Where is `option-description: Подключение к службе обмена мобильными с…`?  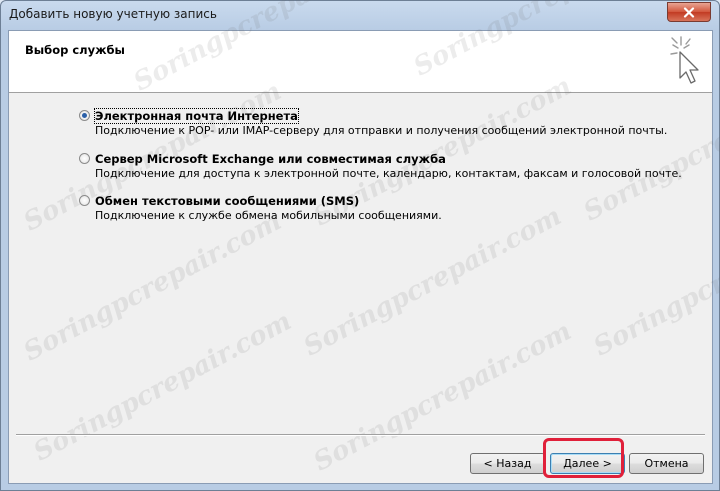
option-description: Подключение к службе обмена мобильными с… is located at coordinates (268, 215).